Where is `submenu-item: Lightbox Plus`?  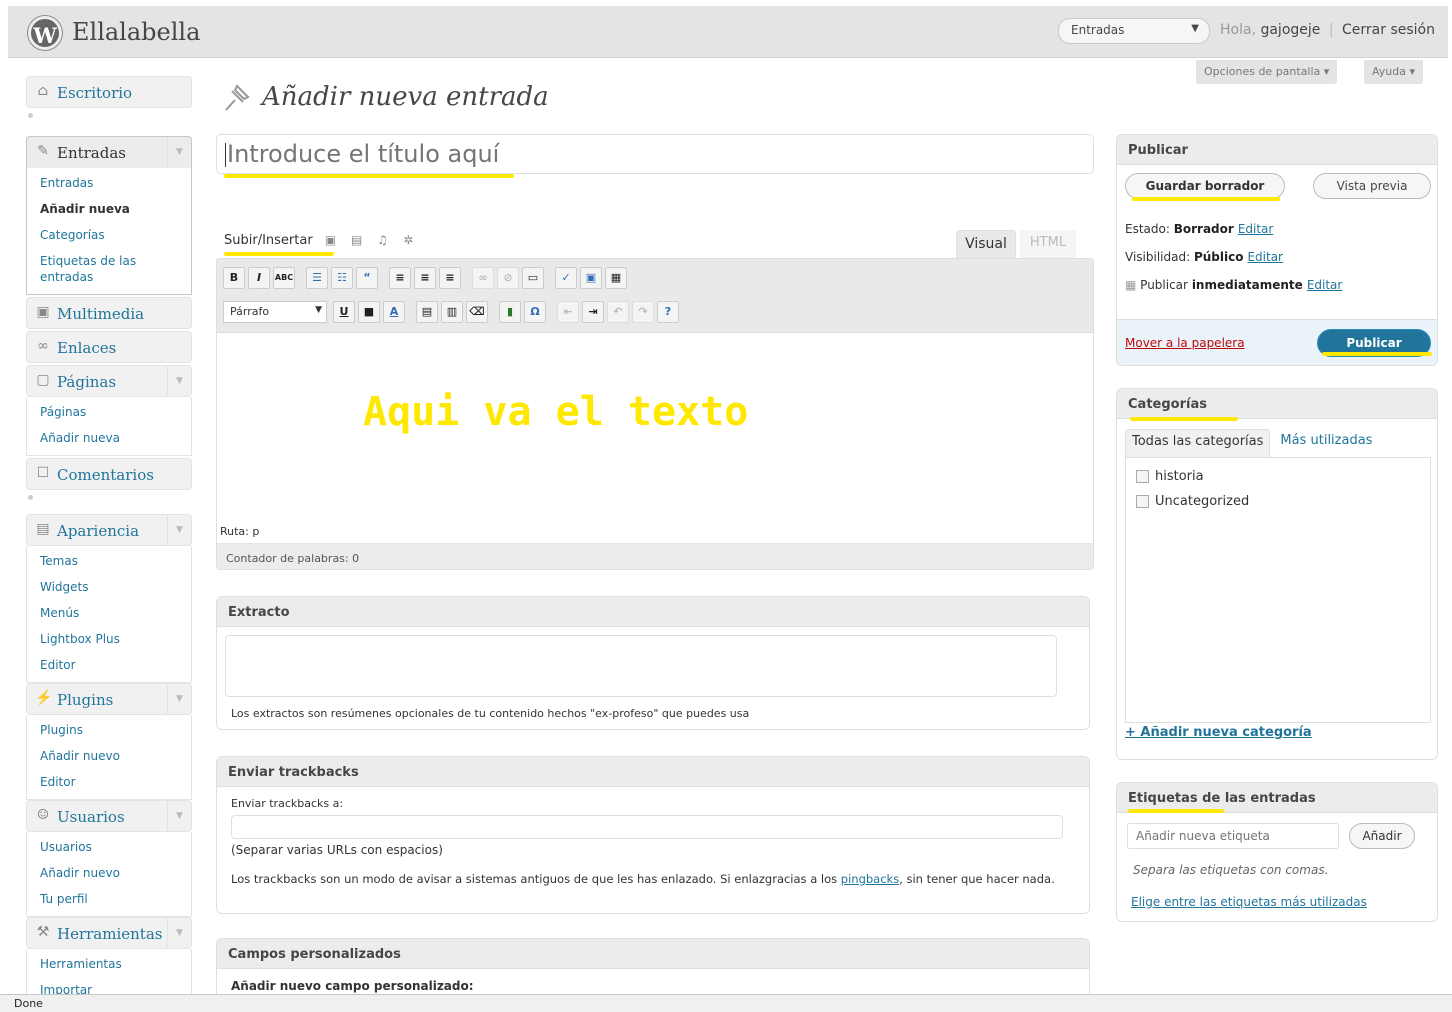
submenu-item: Lightbox Plus is located at coordinates (109, 639).